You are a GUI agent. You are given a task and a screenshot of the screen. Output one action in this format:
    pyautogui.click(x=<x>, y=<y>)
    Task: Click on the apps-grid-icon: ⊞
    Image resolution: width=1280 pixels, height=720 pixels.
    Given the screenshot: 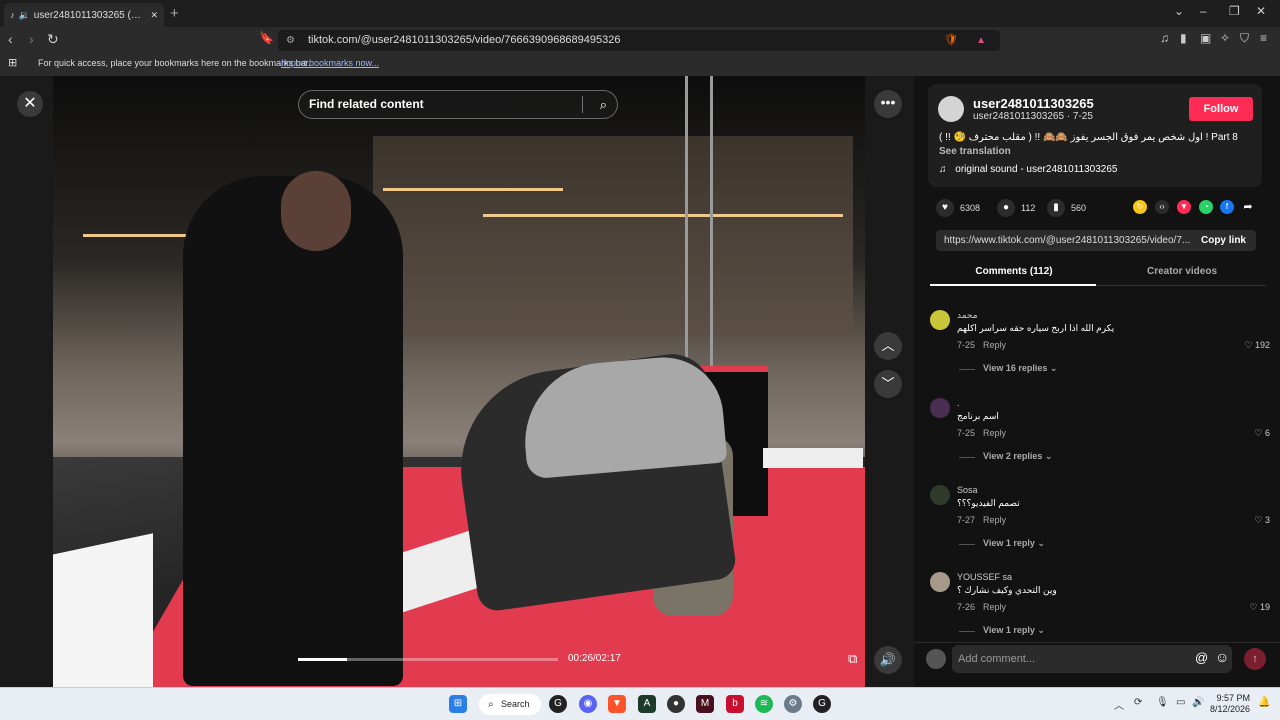 What is the action you would take?
    pyautogui.click(x=12, y=63)
    